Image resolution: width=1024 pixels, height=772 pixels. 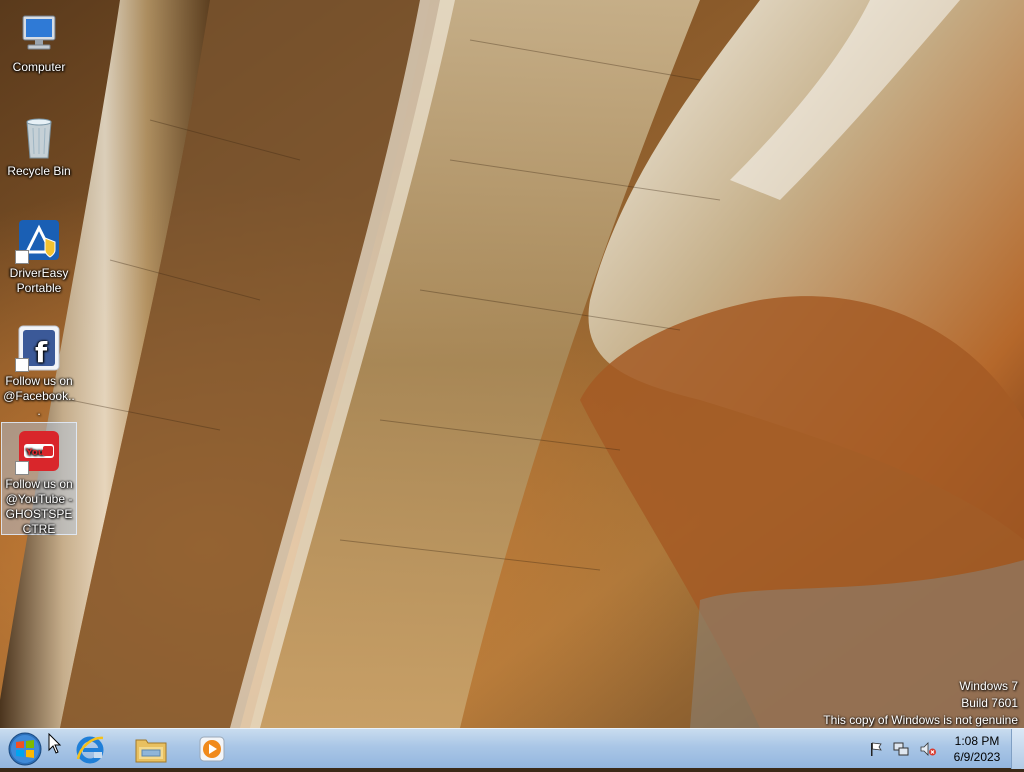 I want to click on windows-explorer-icon, so click(x=151, y=751).